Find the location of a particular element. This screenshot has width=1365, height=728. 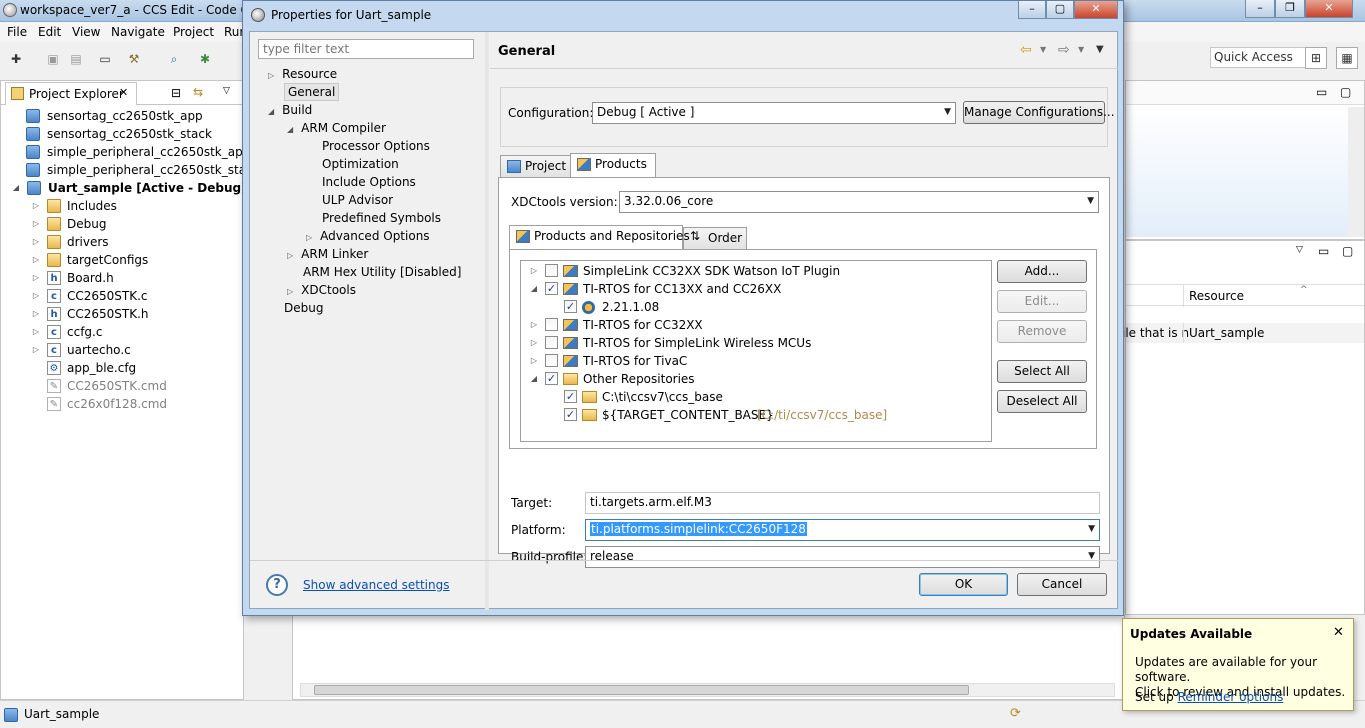

configuration-select: Debug [ Active ] ▼ is located at coordinates (774, 113).